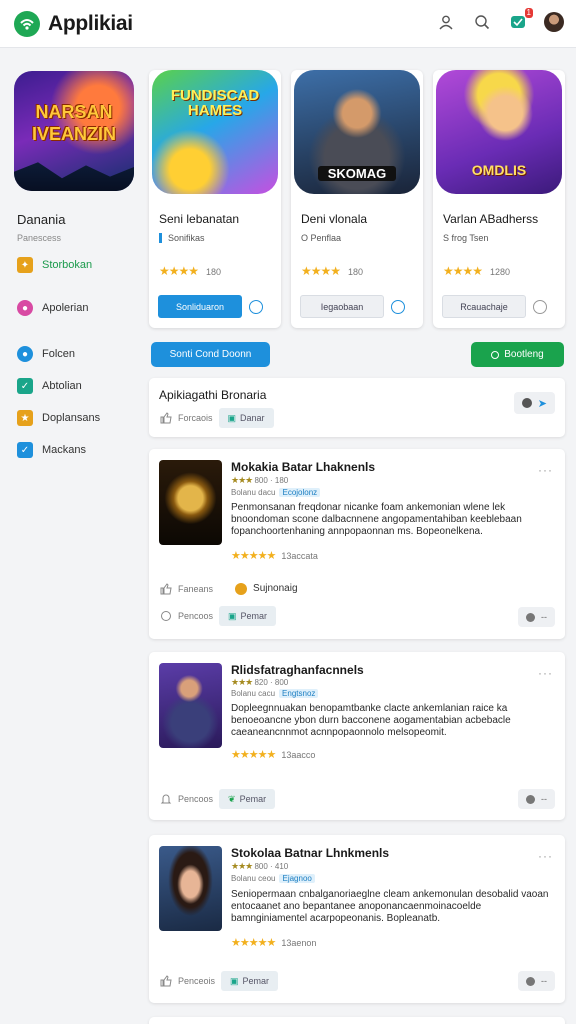  Describe the element at coordinates (25, 308) in the screenshot. I see `palette-icon: ●` at that location.